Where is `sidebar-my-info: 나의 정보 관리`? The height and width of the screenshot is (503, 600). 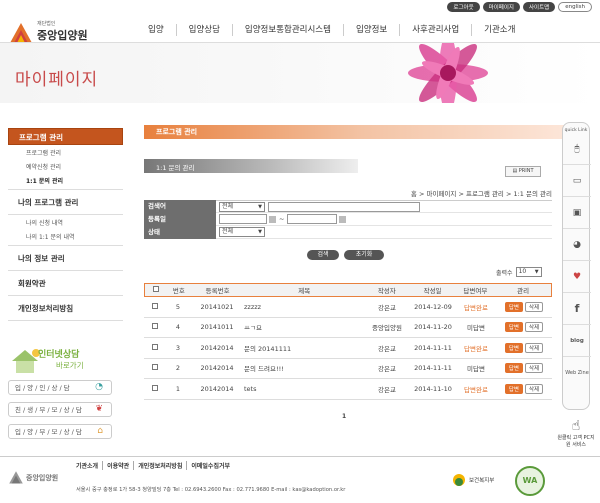
sidebar-my-info: 나의 정보 관리 is located at coordinates (65, 258).